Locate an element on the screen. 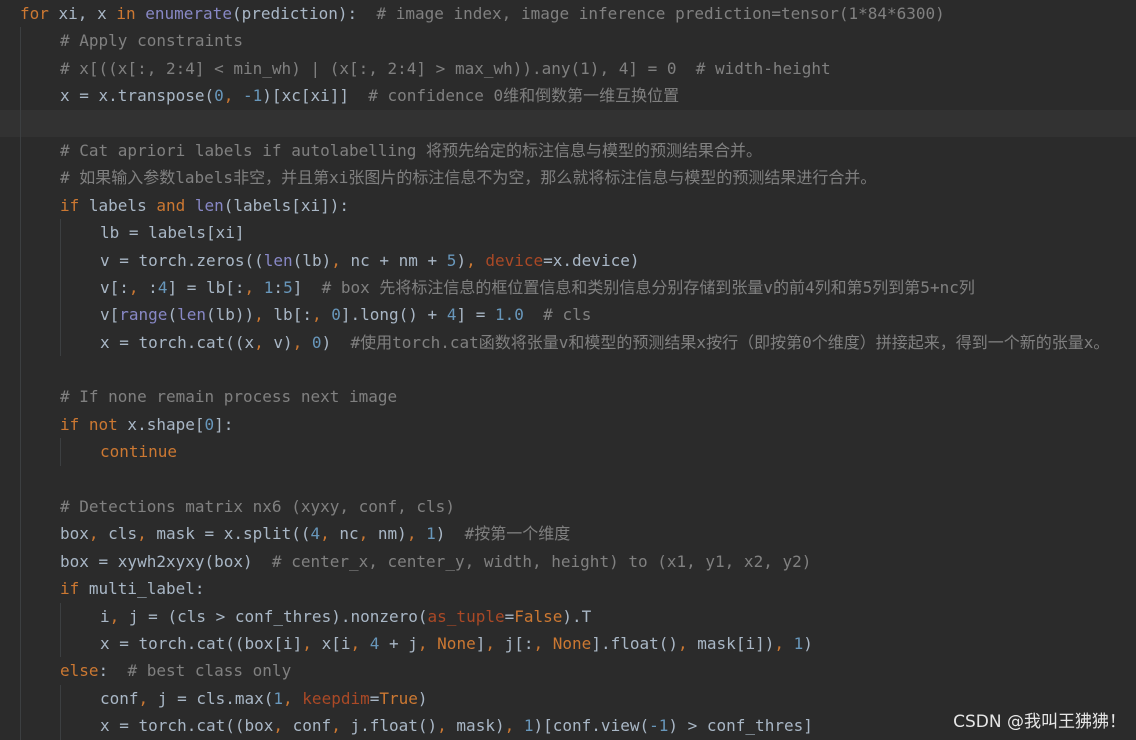  code-line: if labels and len(labels[xi]): is located at coordinates (568, 205).